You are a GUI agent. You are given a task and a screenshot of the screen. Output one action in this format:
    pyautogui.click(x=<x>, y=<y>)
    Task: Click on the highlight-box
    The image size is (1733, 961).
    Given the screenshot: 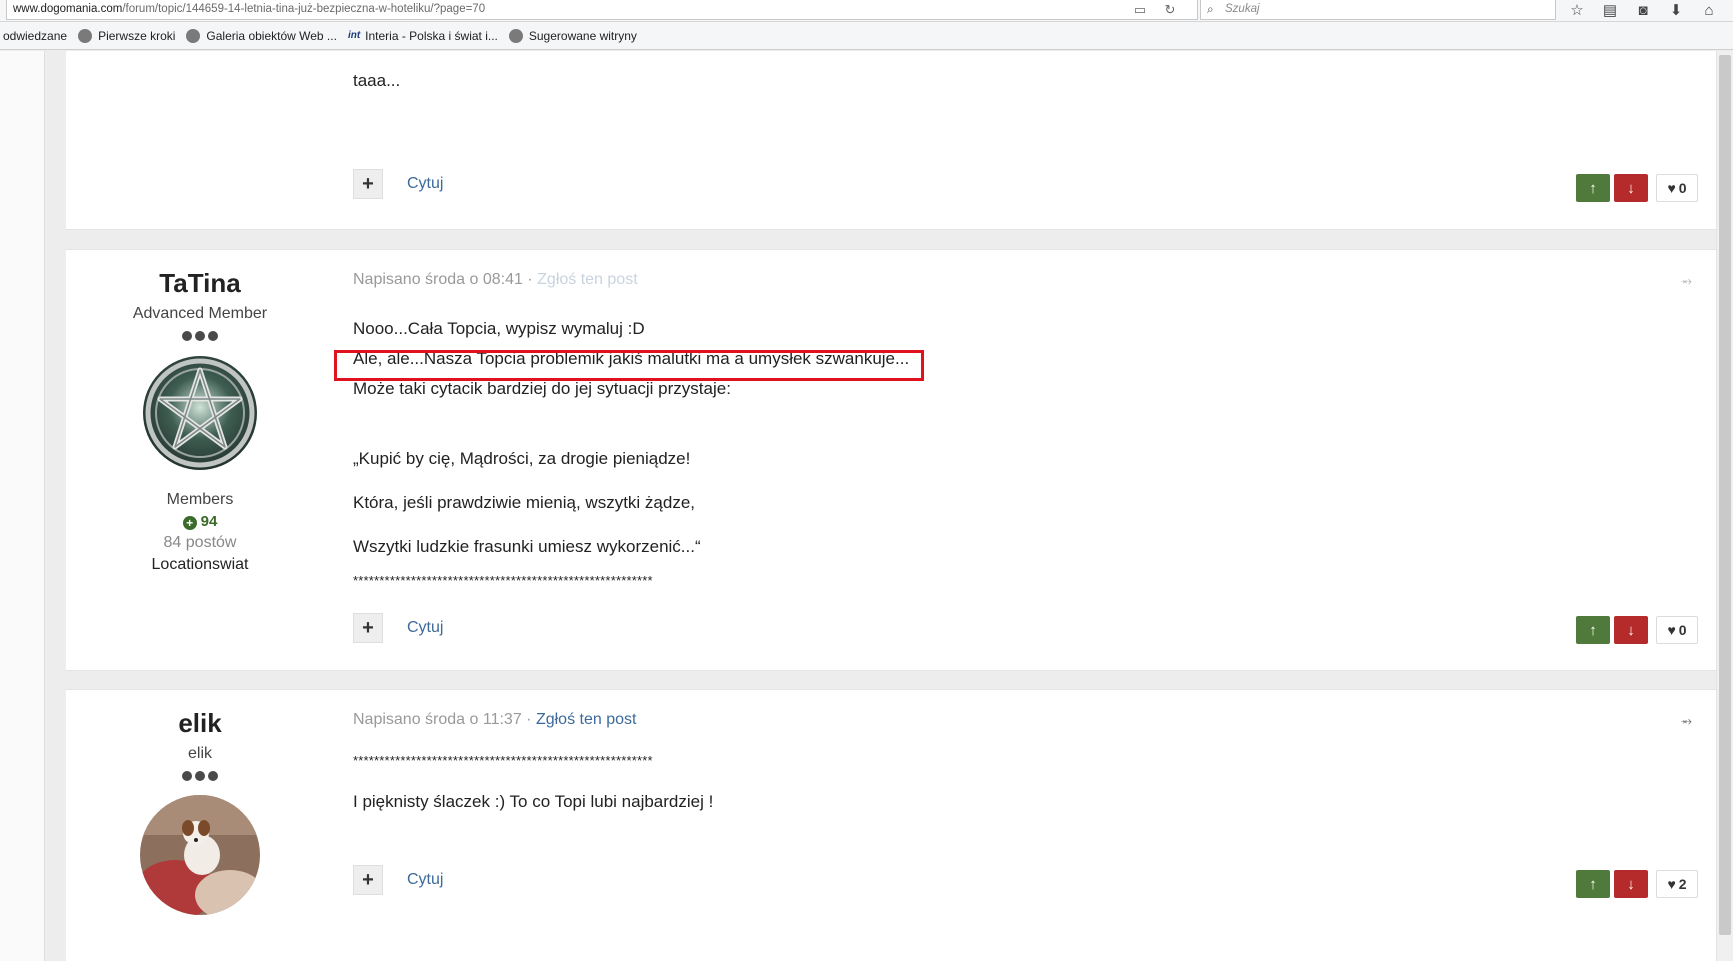 What is the action you would take?
    pyautogui.click(x=629, y=365)
    